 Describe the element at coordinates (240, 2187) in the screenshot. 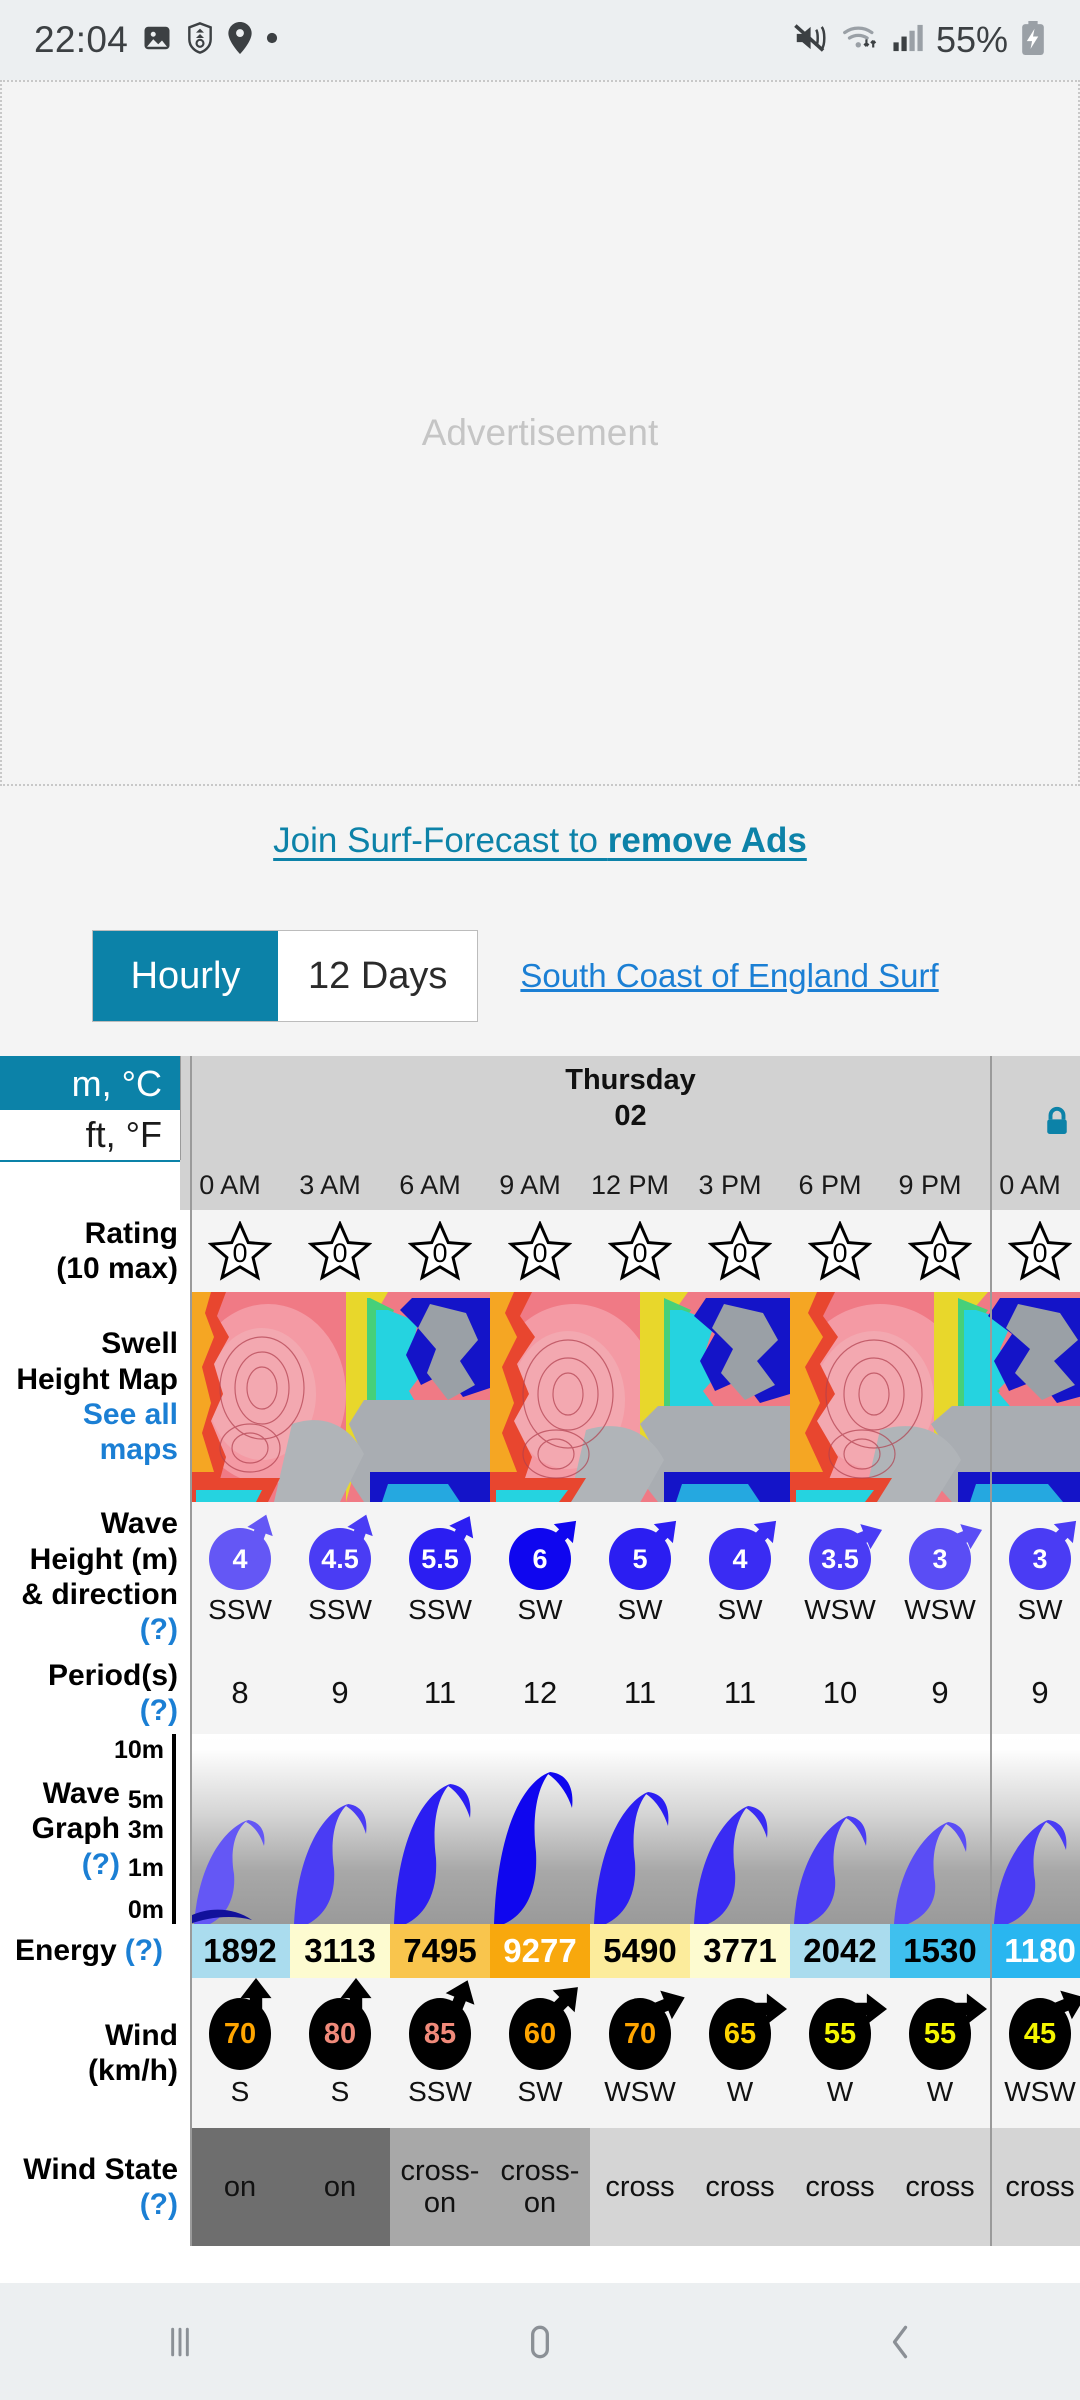

I see `wind-state-cell: on` at that location.